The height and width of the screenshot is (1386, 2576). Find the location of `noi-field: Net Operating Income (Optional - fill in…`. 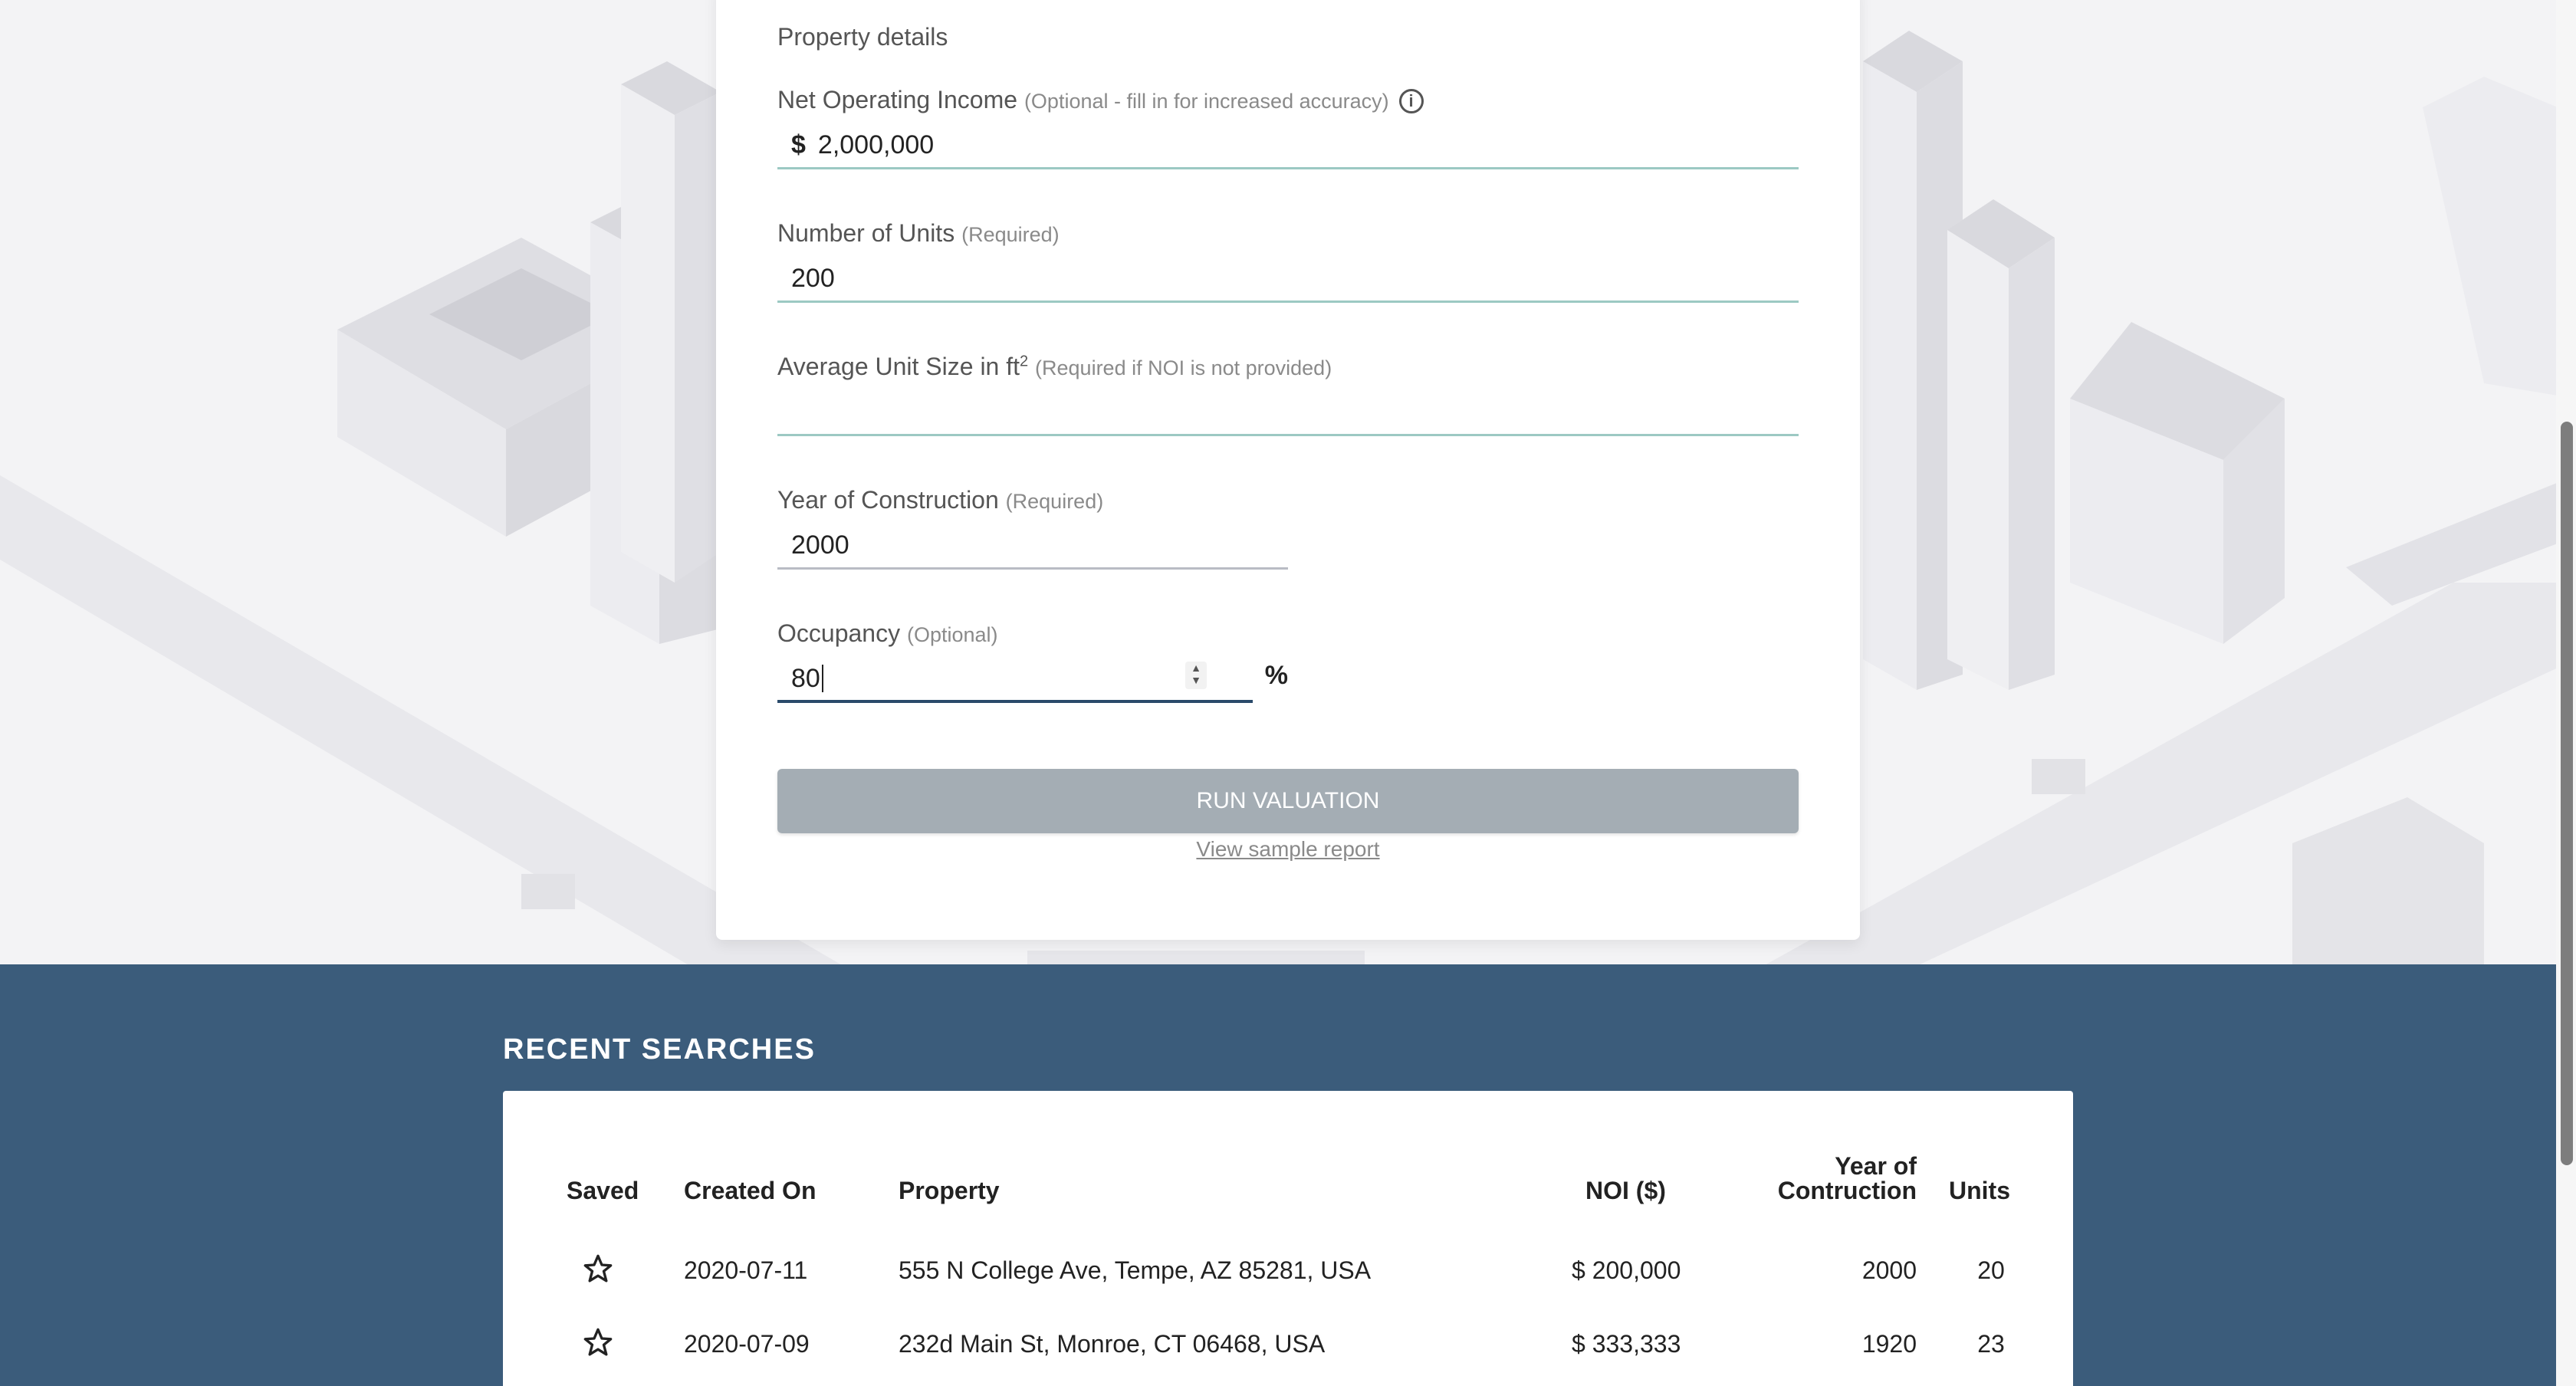

noi-field: Net Operating Income (Optional - fill in… is located at coordinates (1288, 128).